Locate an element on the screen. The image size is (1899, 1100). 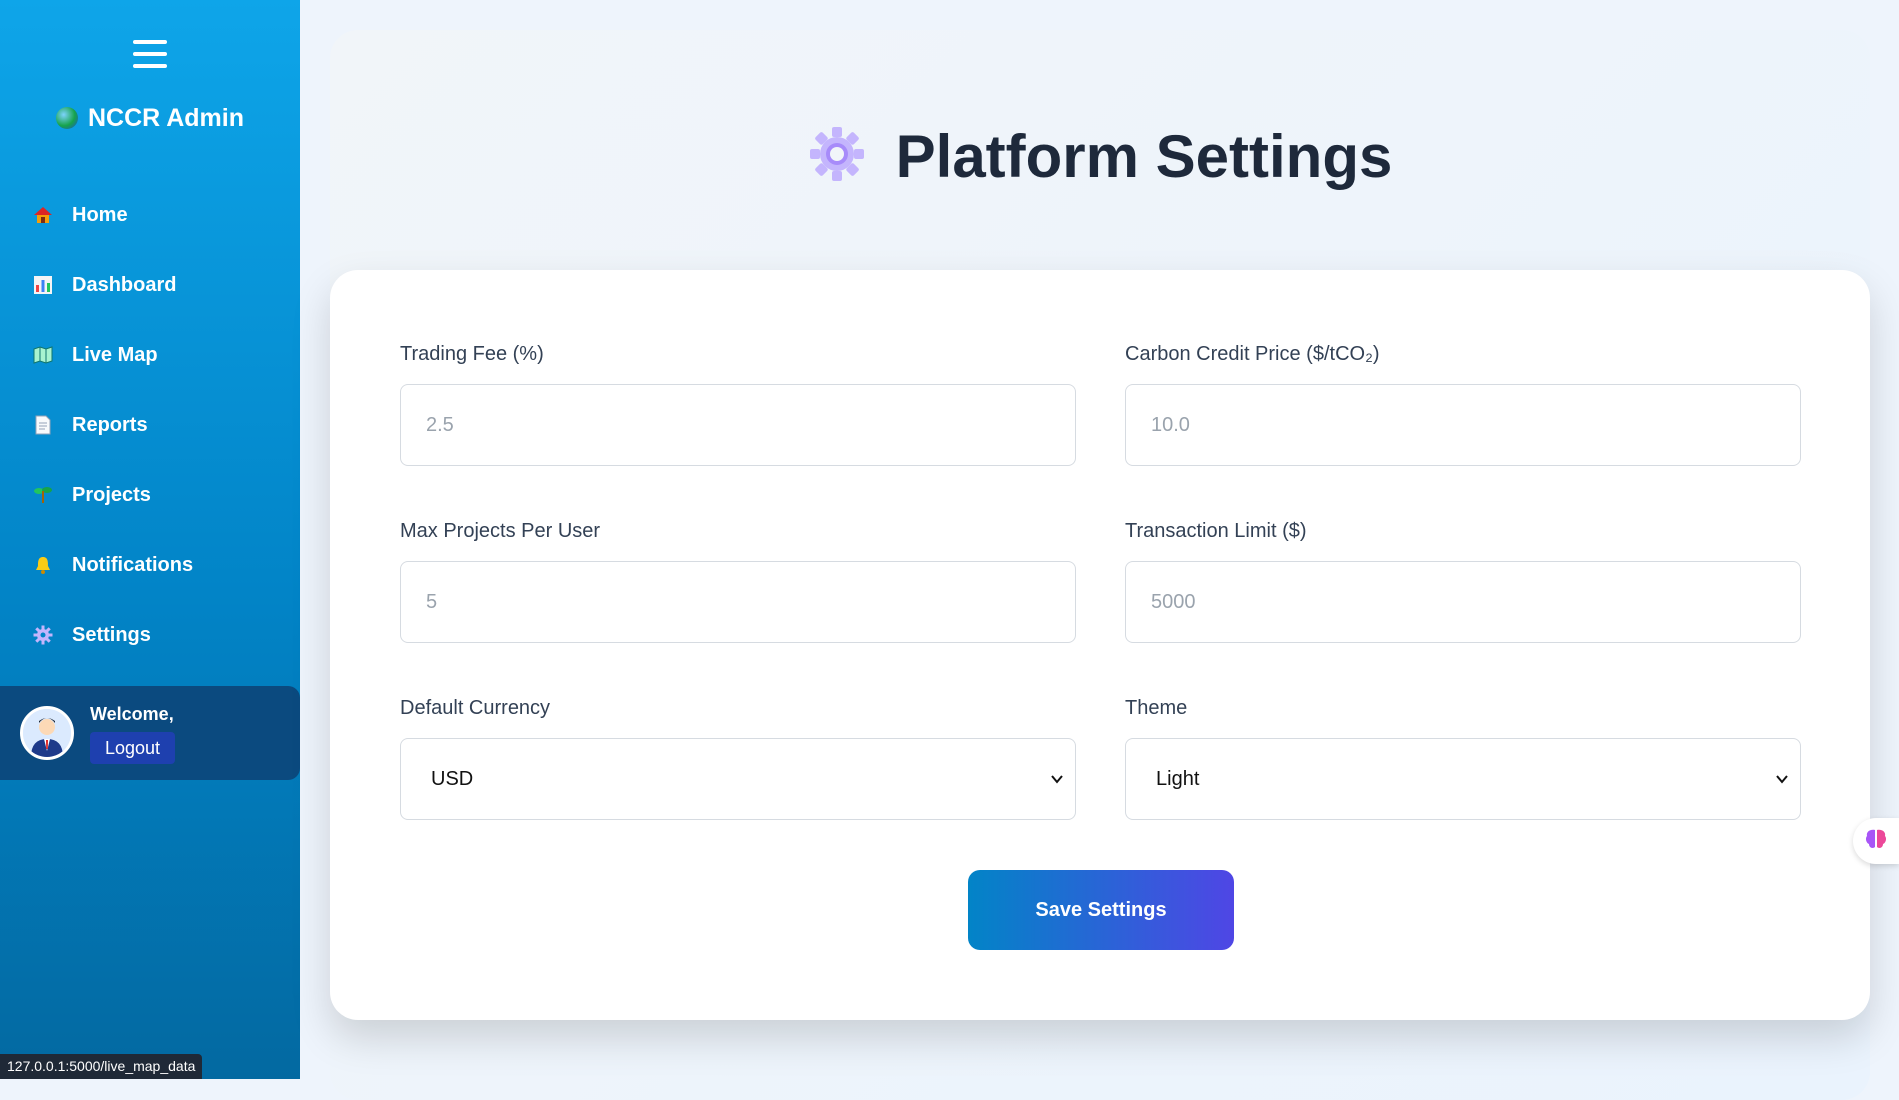
sidebar-item-reports: Reports is located at coordinates (150, 425).